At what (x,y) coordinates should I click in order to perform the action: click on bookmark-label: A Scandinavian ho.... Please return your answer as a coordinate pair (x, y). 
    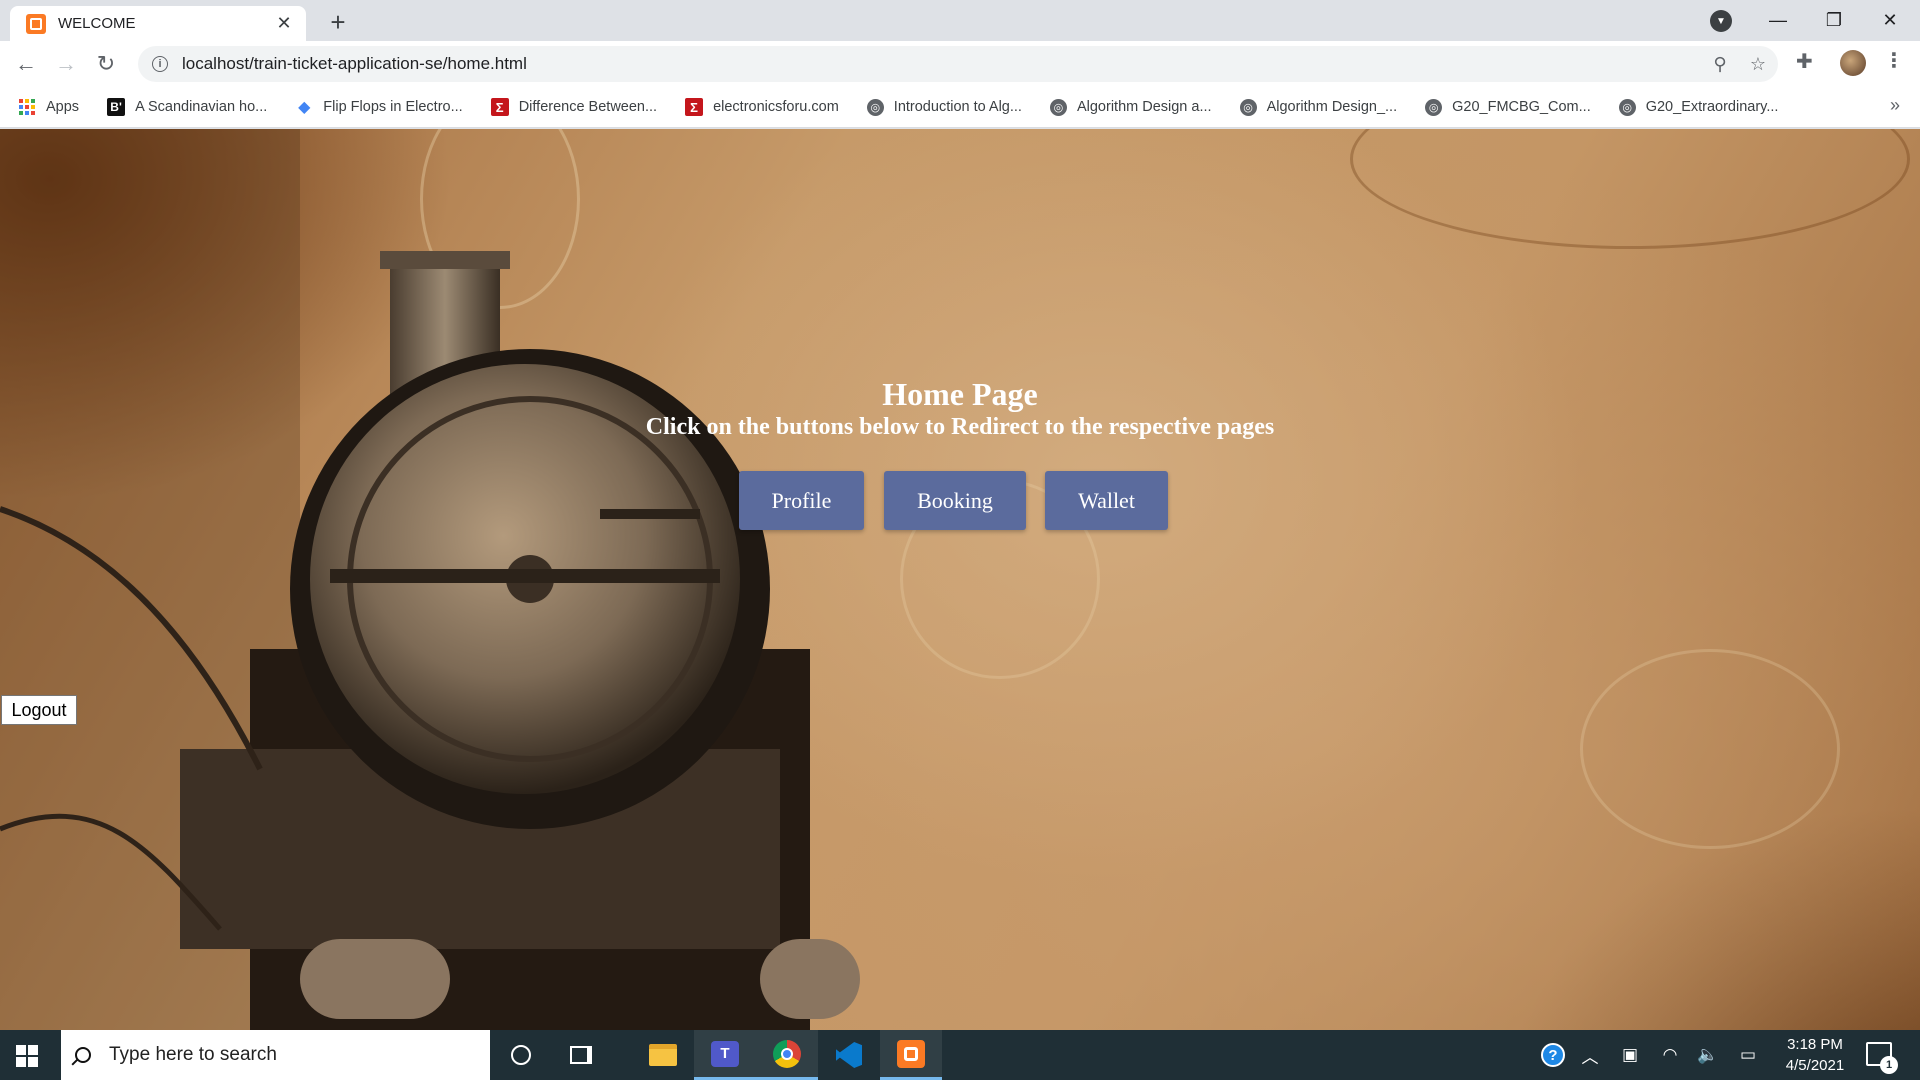
    Looking at the image, I should click on (201, 107).